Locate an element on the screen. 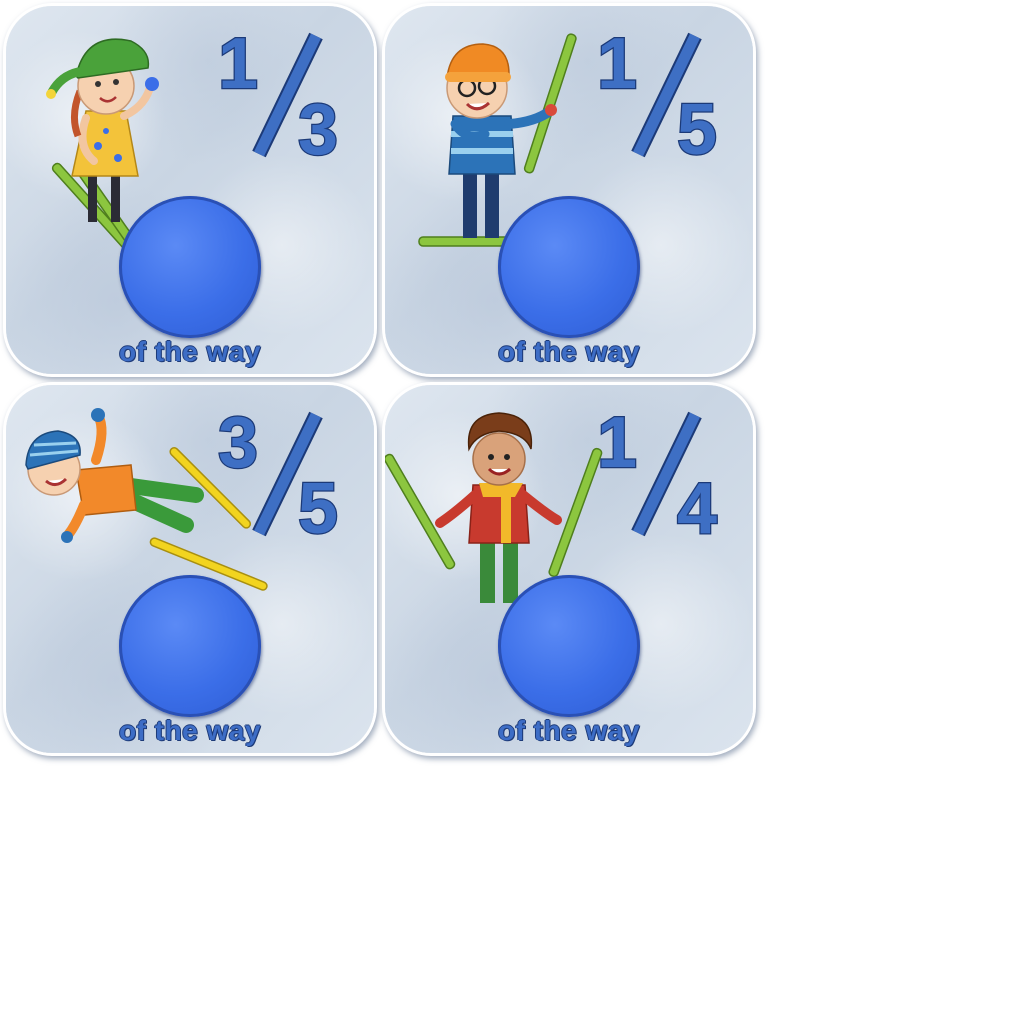 The width and height of the screenshot is (1024, 1024). fraction-card-1-3: 1 3 of the way is located at coordinates (190, 190).